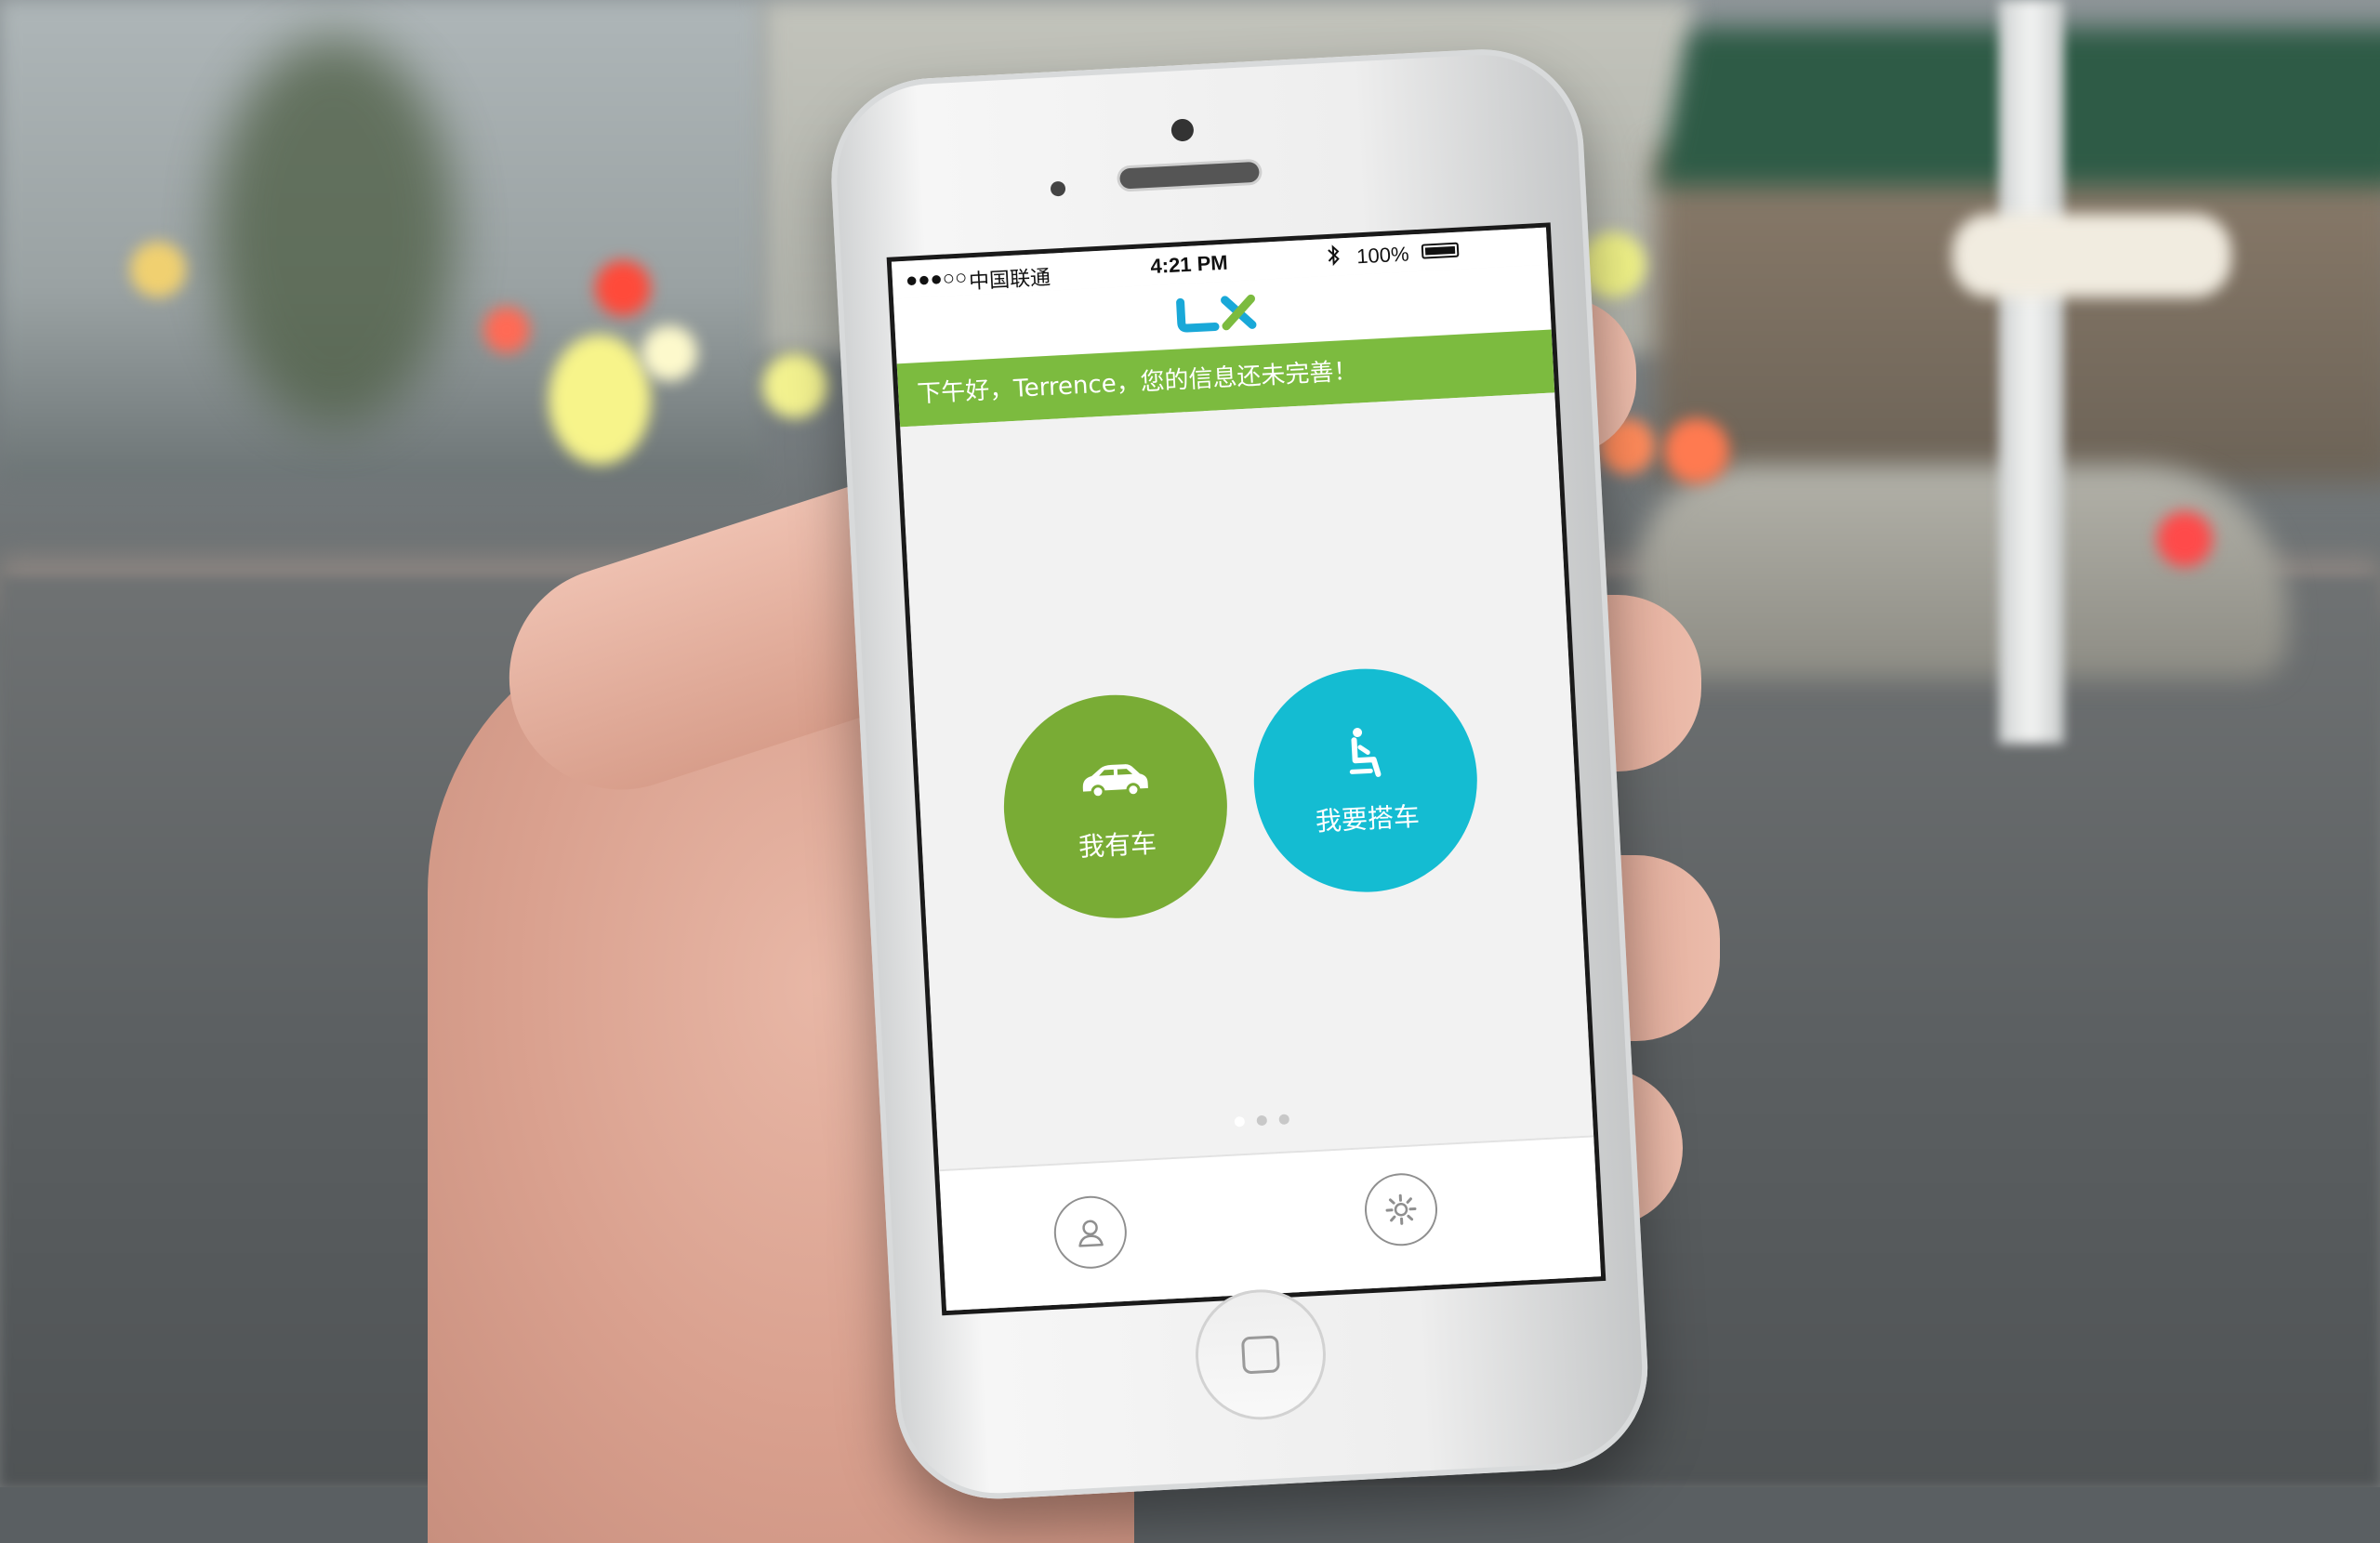 The width and height of the screenshot is (2380, 1543). What do you see at coordinates (1117, 845) in the screenshot?
I see `driver-label: 我有车` at bounding box center [1117, 845].